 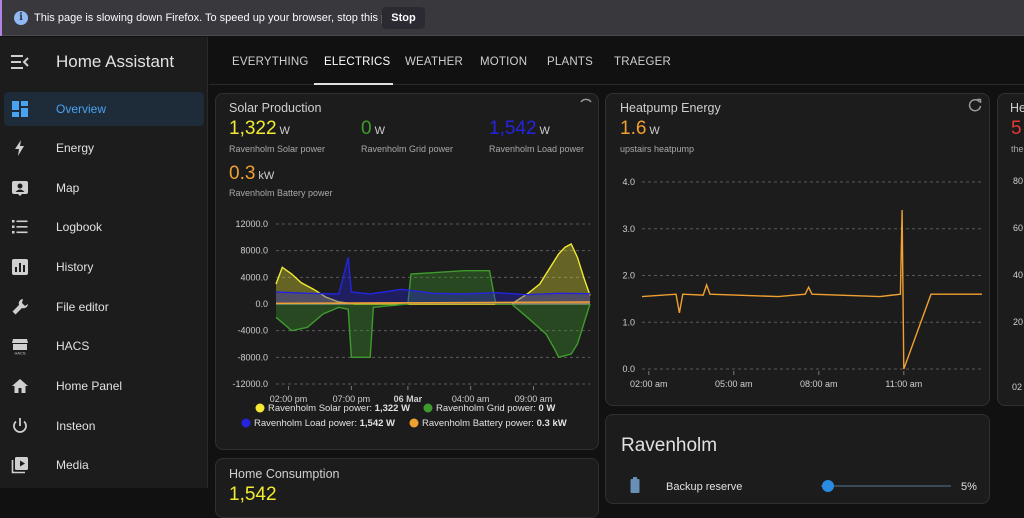 I want to click on x-tick-label: 08:00 am, so click(x=819, y=384).